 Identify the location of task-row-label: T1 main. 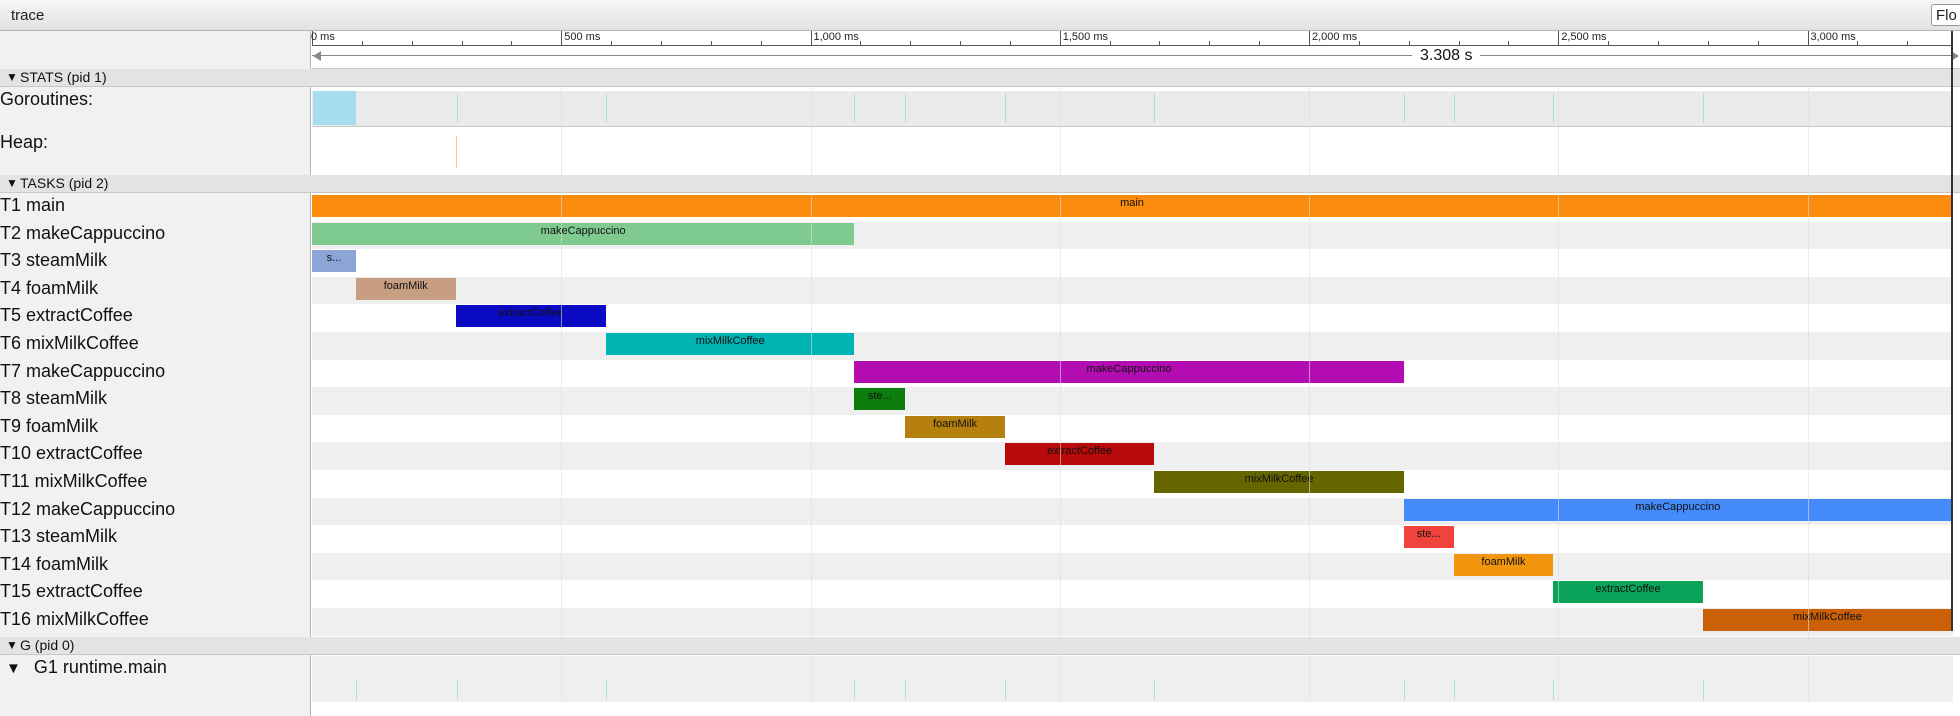
(33, 205).